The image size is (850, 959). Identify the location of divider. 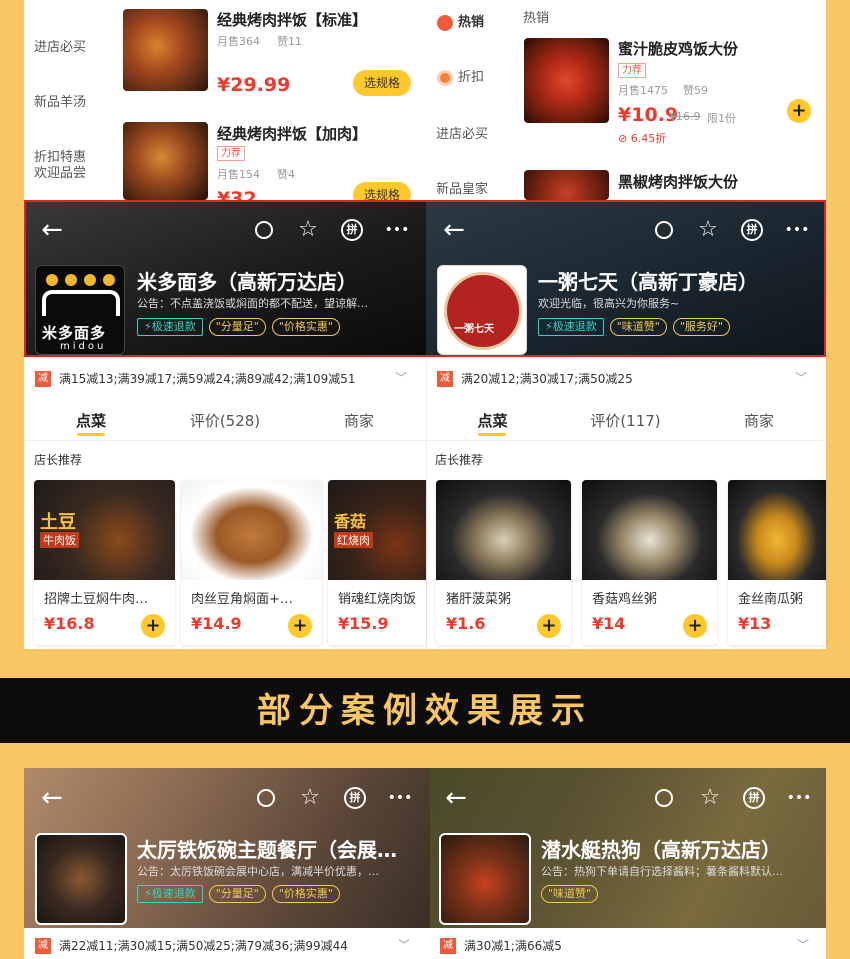
(425, 440).